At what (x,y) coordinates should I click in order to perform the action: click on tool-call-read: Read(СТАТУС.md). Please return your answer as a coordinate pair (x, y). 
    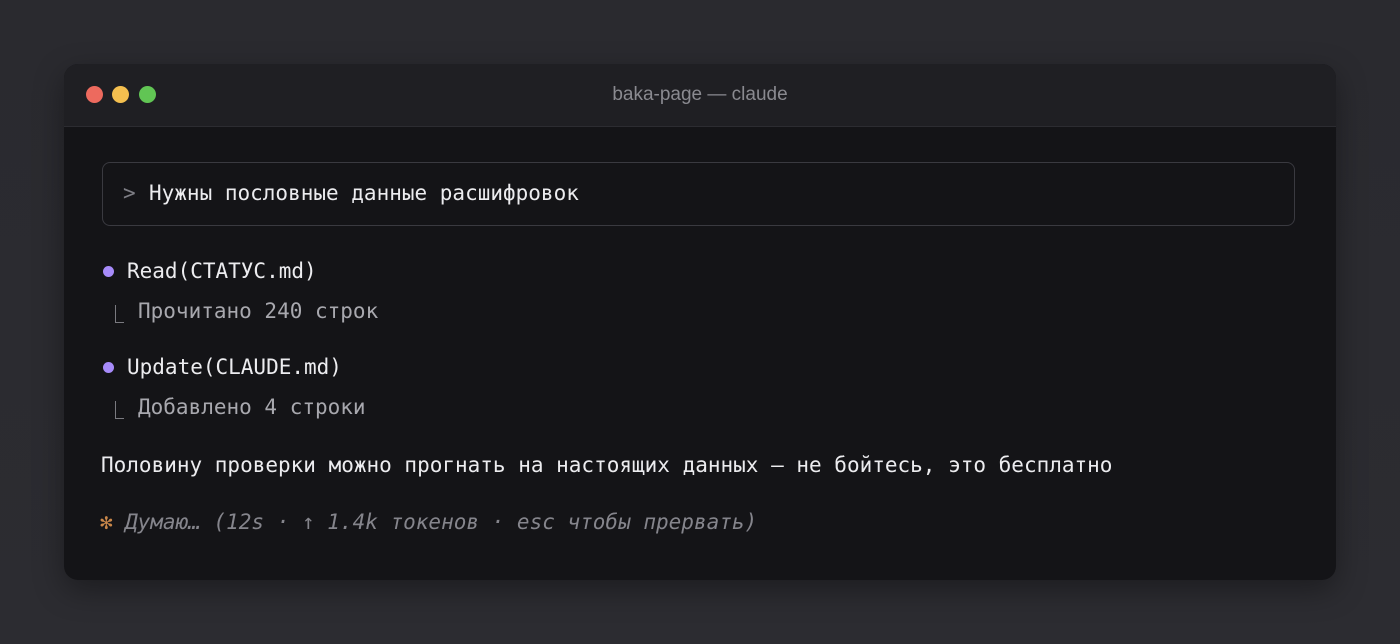
    Looking at the image, I should click on (222, 271).